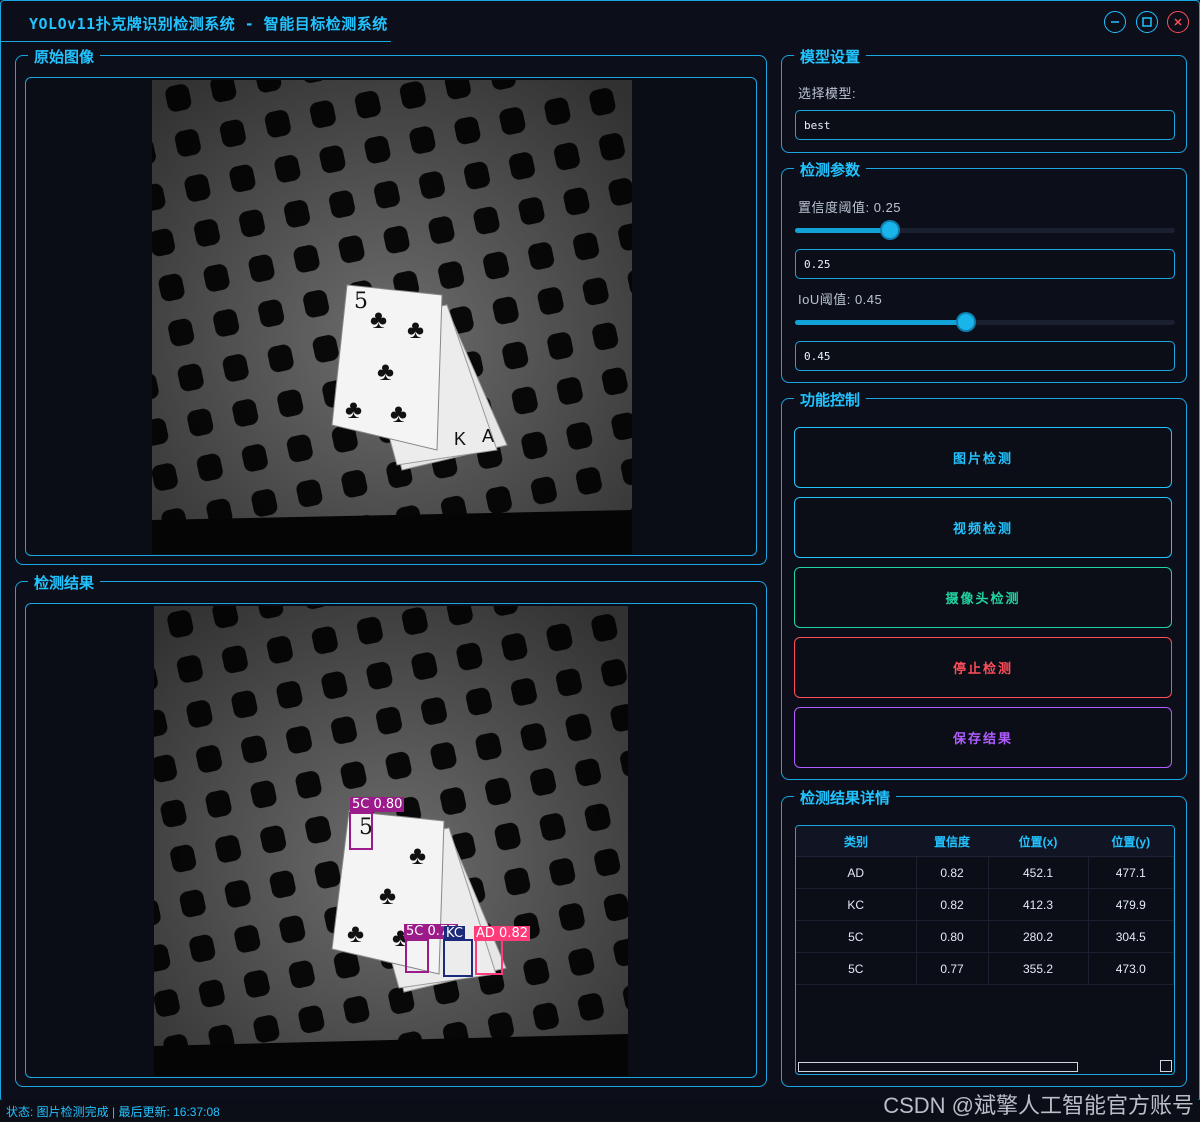  Describe the element at coordinates (1131, 968) in the screenshot. I see `cell-y: 473.0` at that location.